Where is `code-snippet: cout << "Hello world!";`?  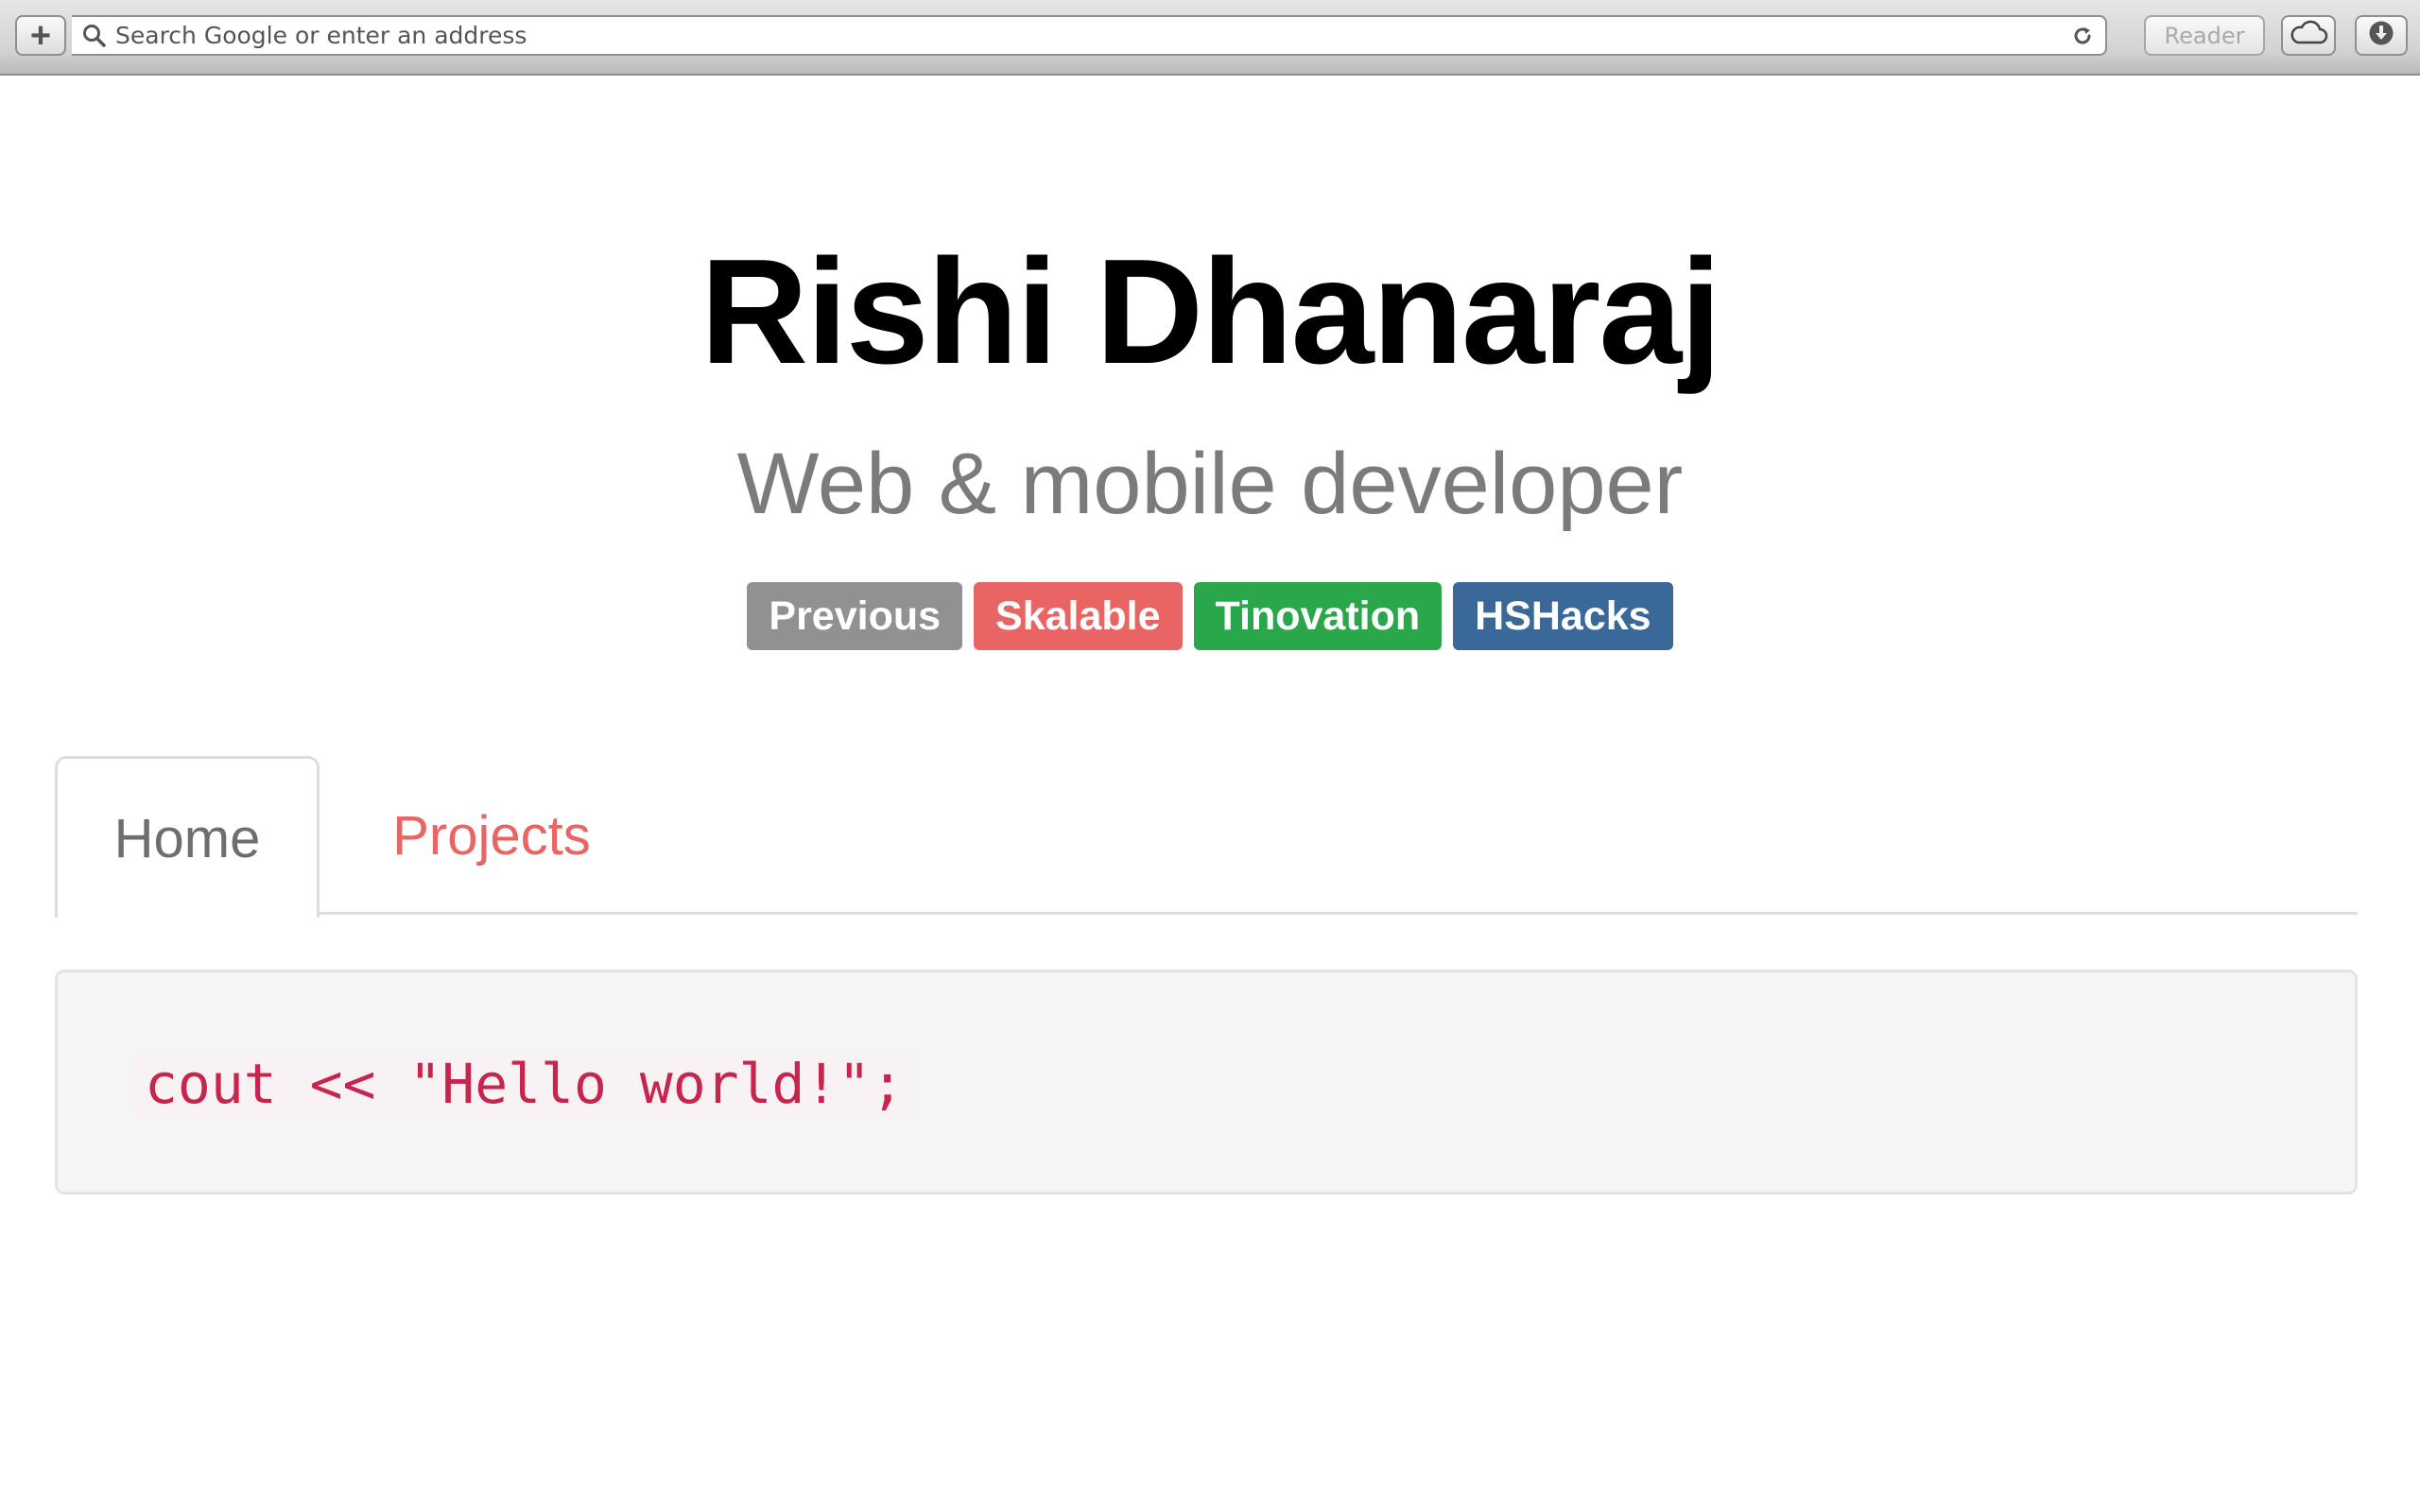 code-snippet: cout << "Hello world!"; is located at coordinates (525, 1084).